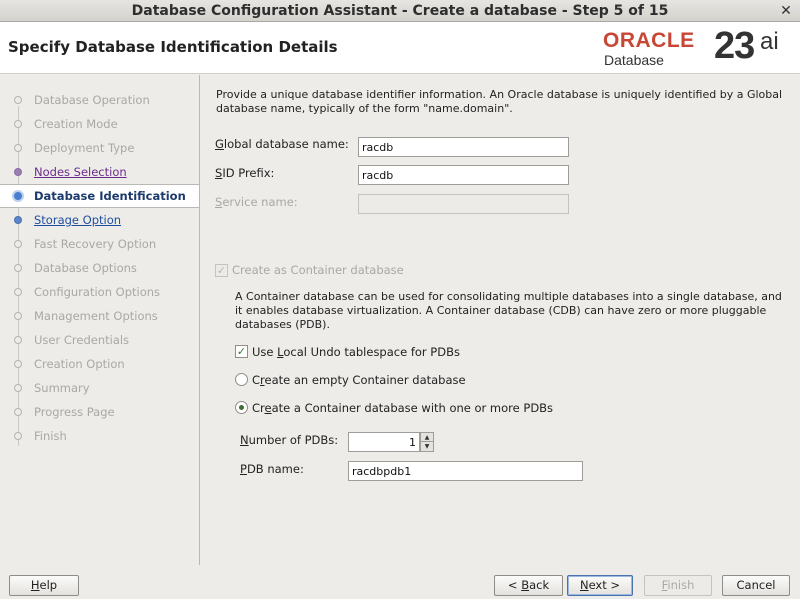  I want to click on page-title: Specify Database Identification Details, so click(173, 47).